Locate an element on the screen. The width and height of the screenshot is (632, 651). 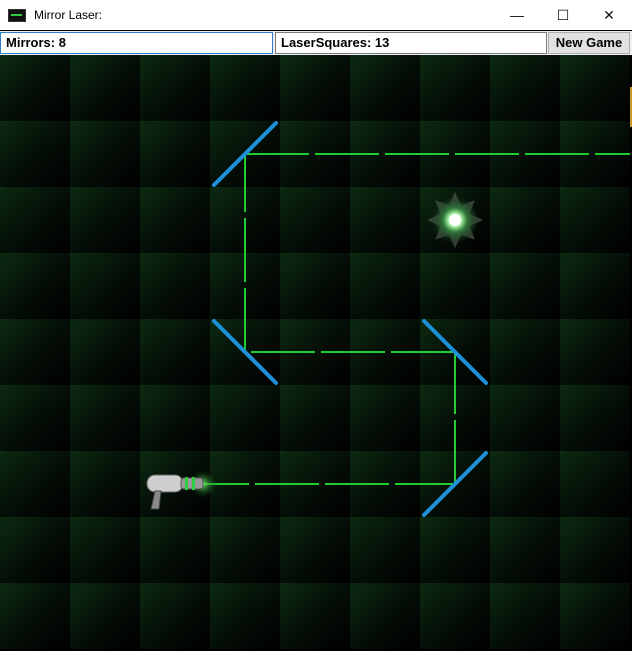
window-title: Mirror Laser: is located at coordinates (68, 15).